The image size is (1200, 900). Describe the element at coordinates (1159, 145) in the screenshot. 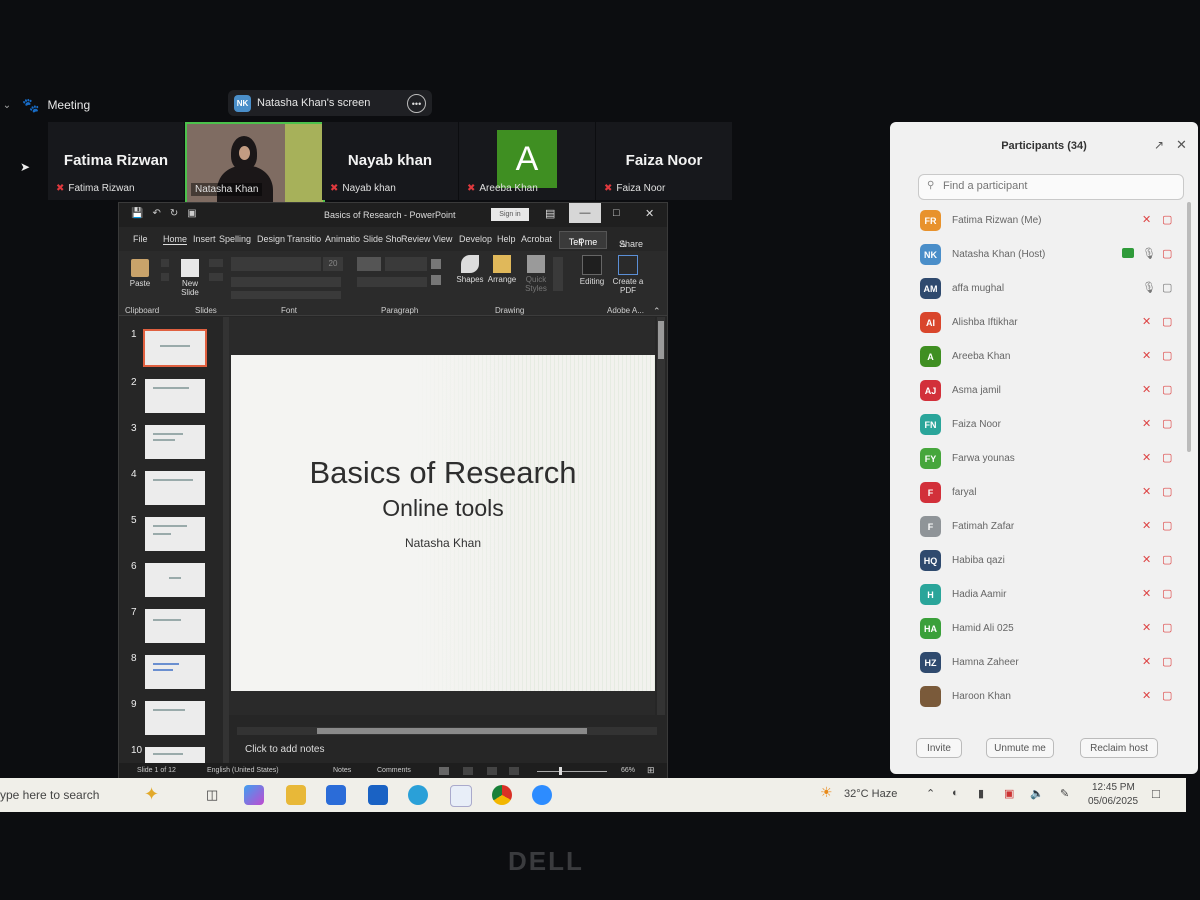

I see `pop-out-icon: ↗` at that location.